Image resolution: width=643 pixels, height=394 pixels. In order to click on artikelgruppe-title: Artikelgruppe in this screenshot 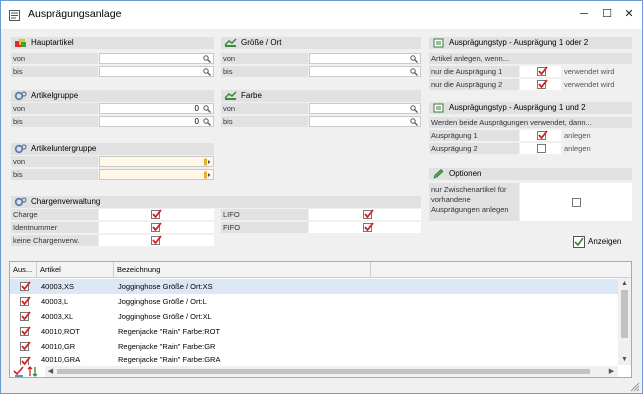, I will do `click(55, 95)`.